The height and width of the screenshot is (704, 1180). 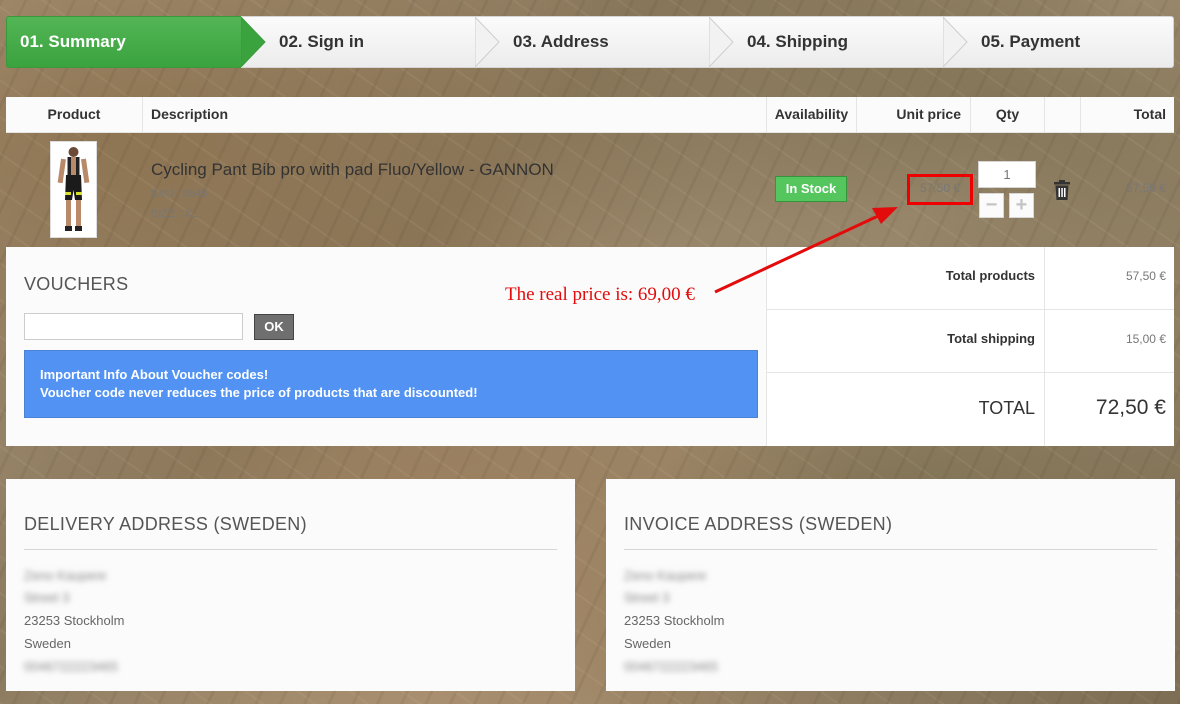 I want to click on product-image, so click(x=73, y=189).